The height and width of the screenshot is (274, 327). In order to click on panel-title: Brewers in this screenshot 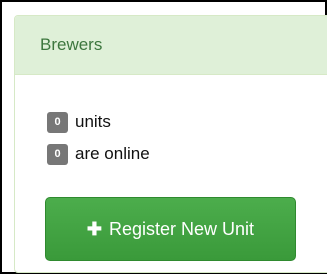, I will do `click(71, 44)`.